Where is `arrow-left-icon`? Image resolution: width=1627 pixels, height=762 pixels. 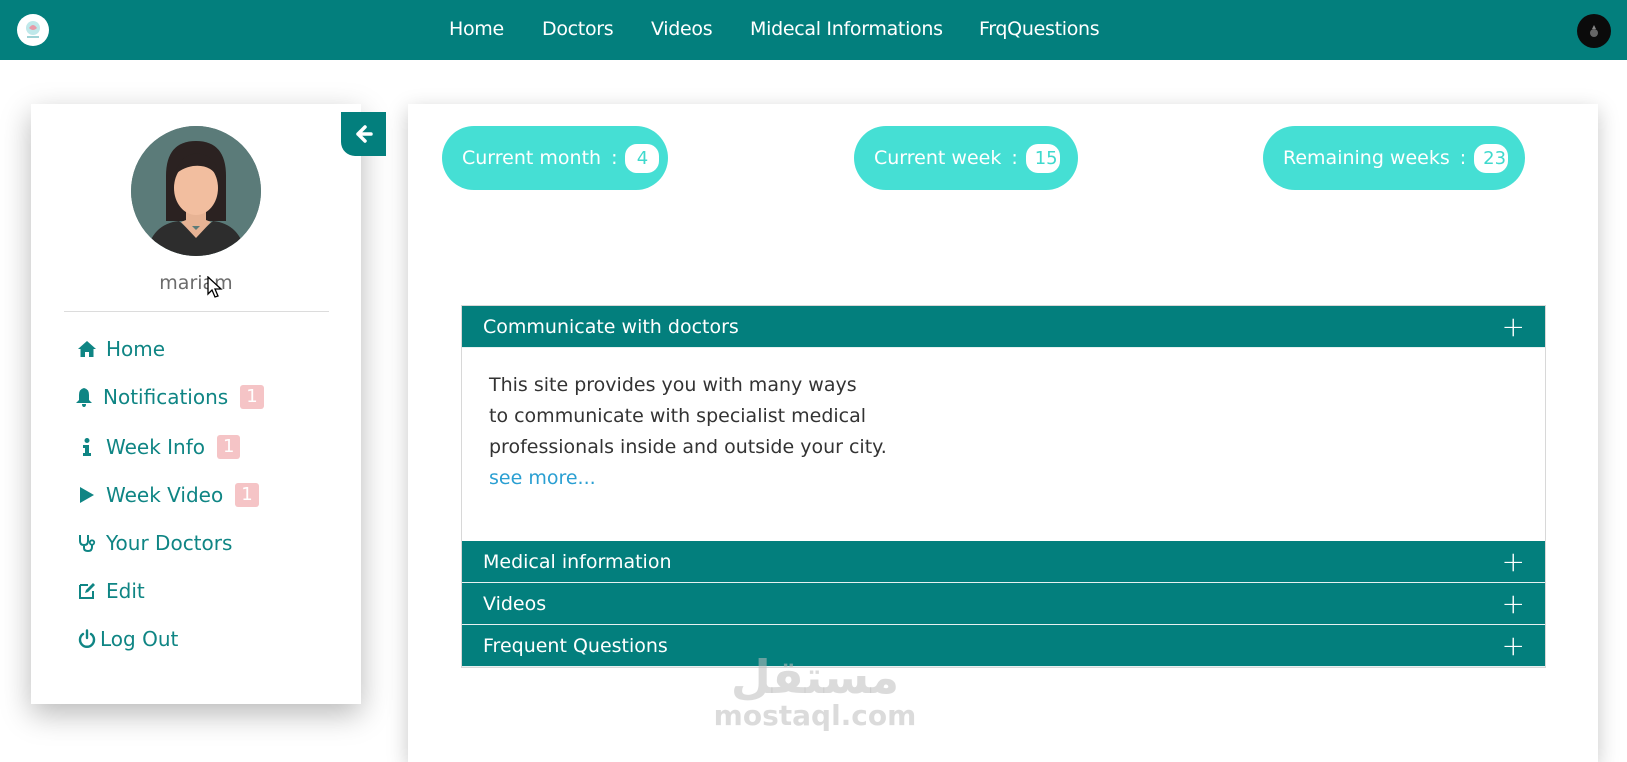 arrow-left-icon is located at coordinates (364, 134).